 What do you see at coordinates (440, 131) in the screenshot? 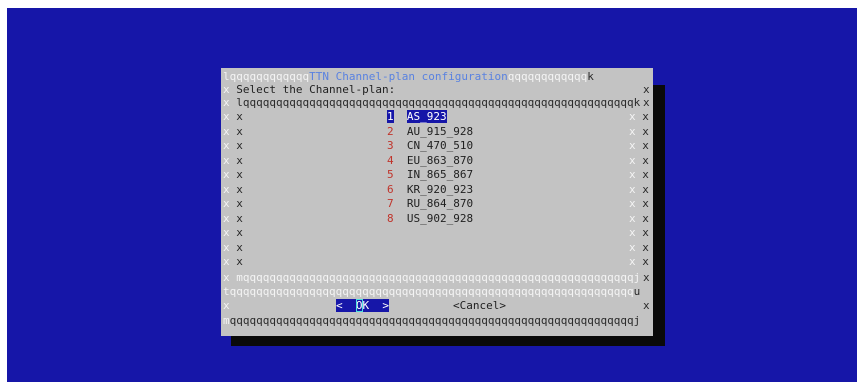
I see `menu-item-label: AU_915_928` at bounding box center [440, 131].